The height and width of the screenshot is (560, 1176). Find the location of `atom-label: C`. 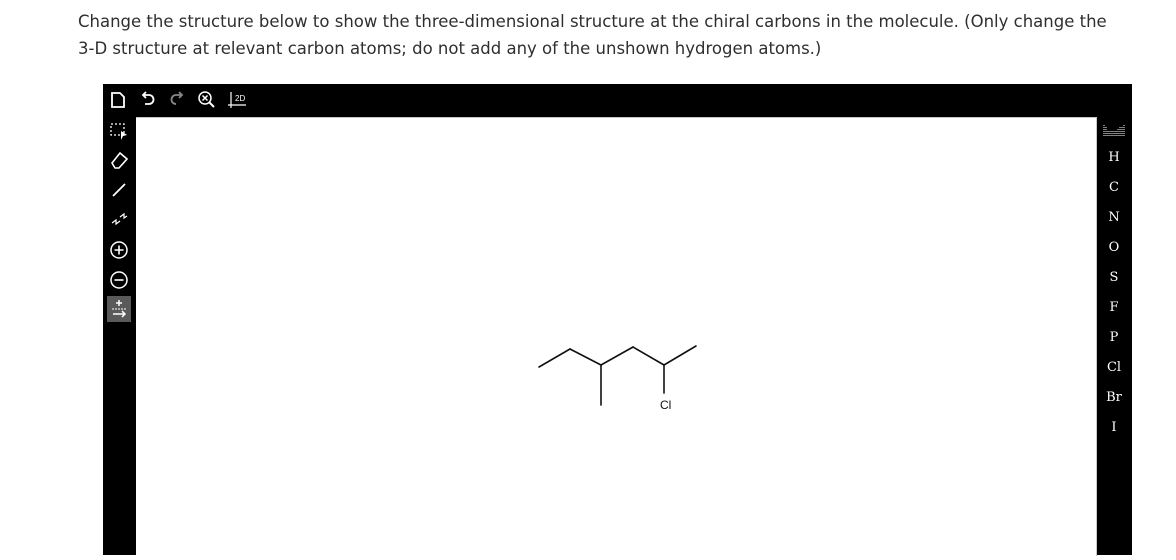

atom-label: C is located at coordinates (1114, 187).